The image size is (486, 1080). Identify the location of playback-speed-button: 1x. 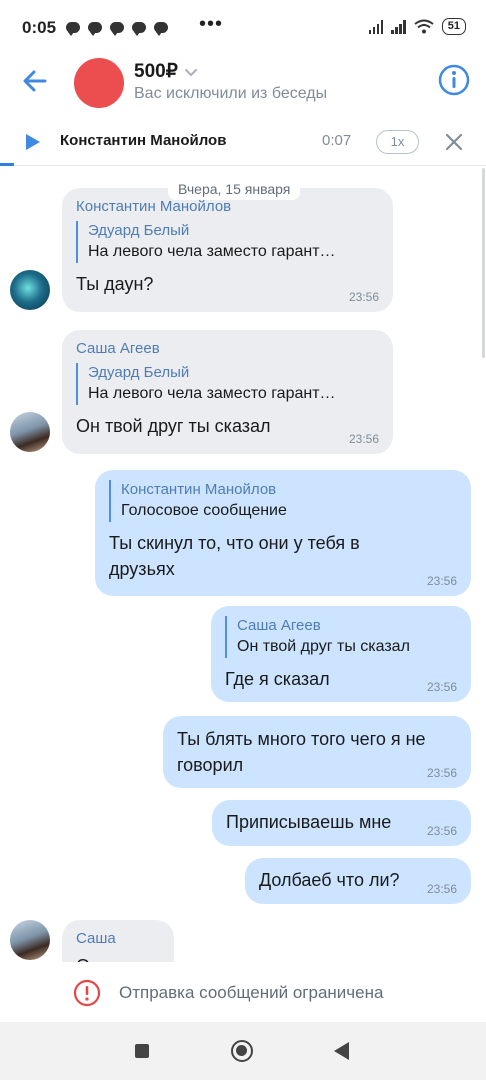
(397, 142).